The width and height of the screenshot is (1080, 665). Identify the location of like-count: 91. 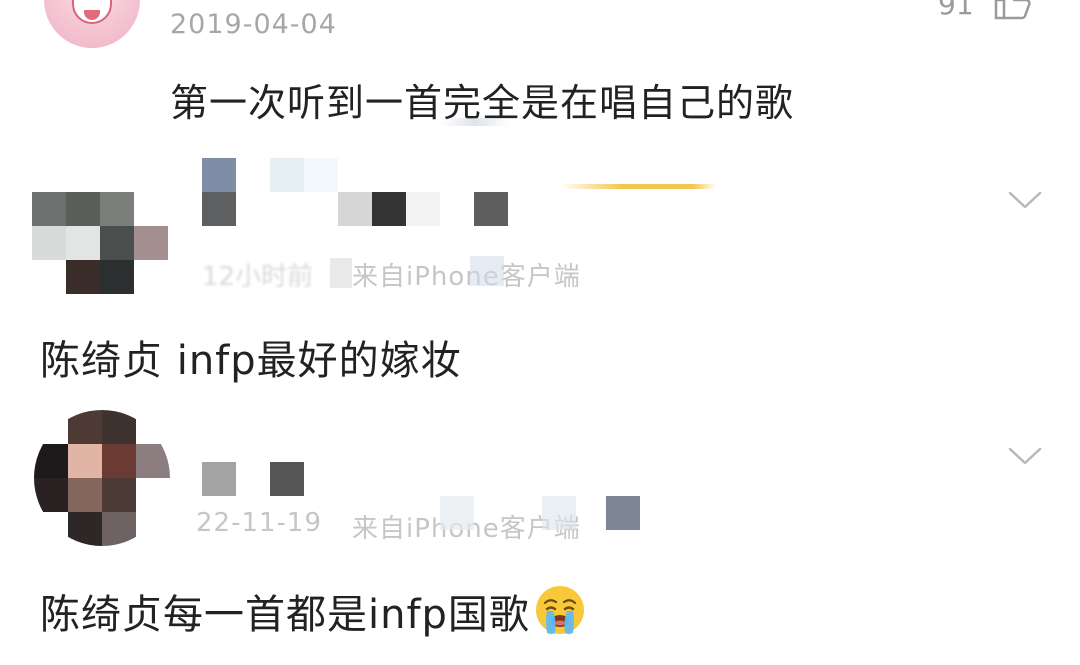
(956, 10).